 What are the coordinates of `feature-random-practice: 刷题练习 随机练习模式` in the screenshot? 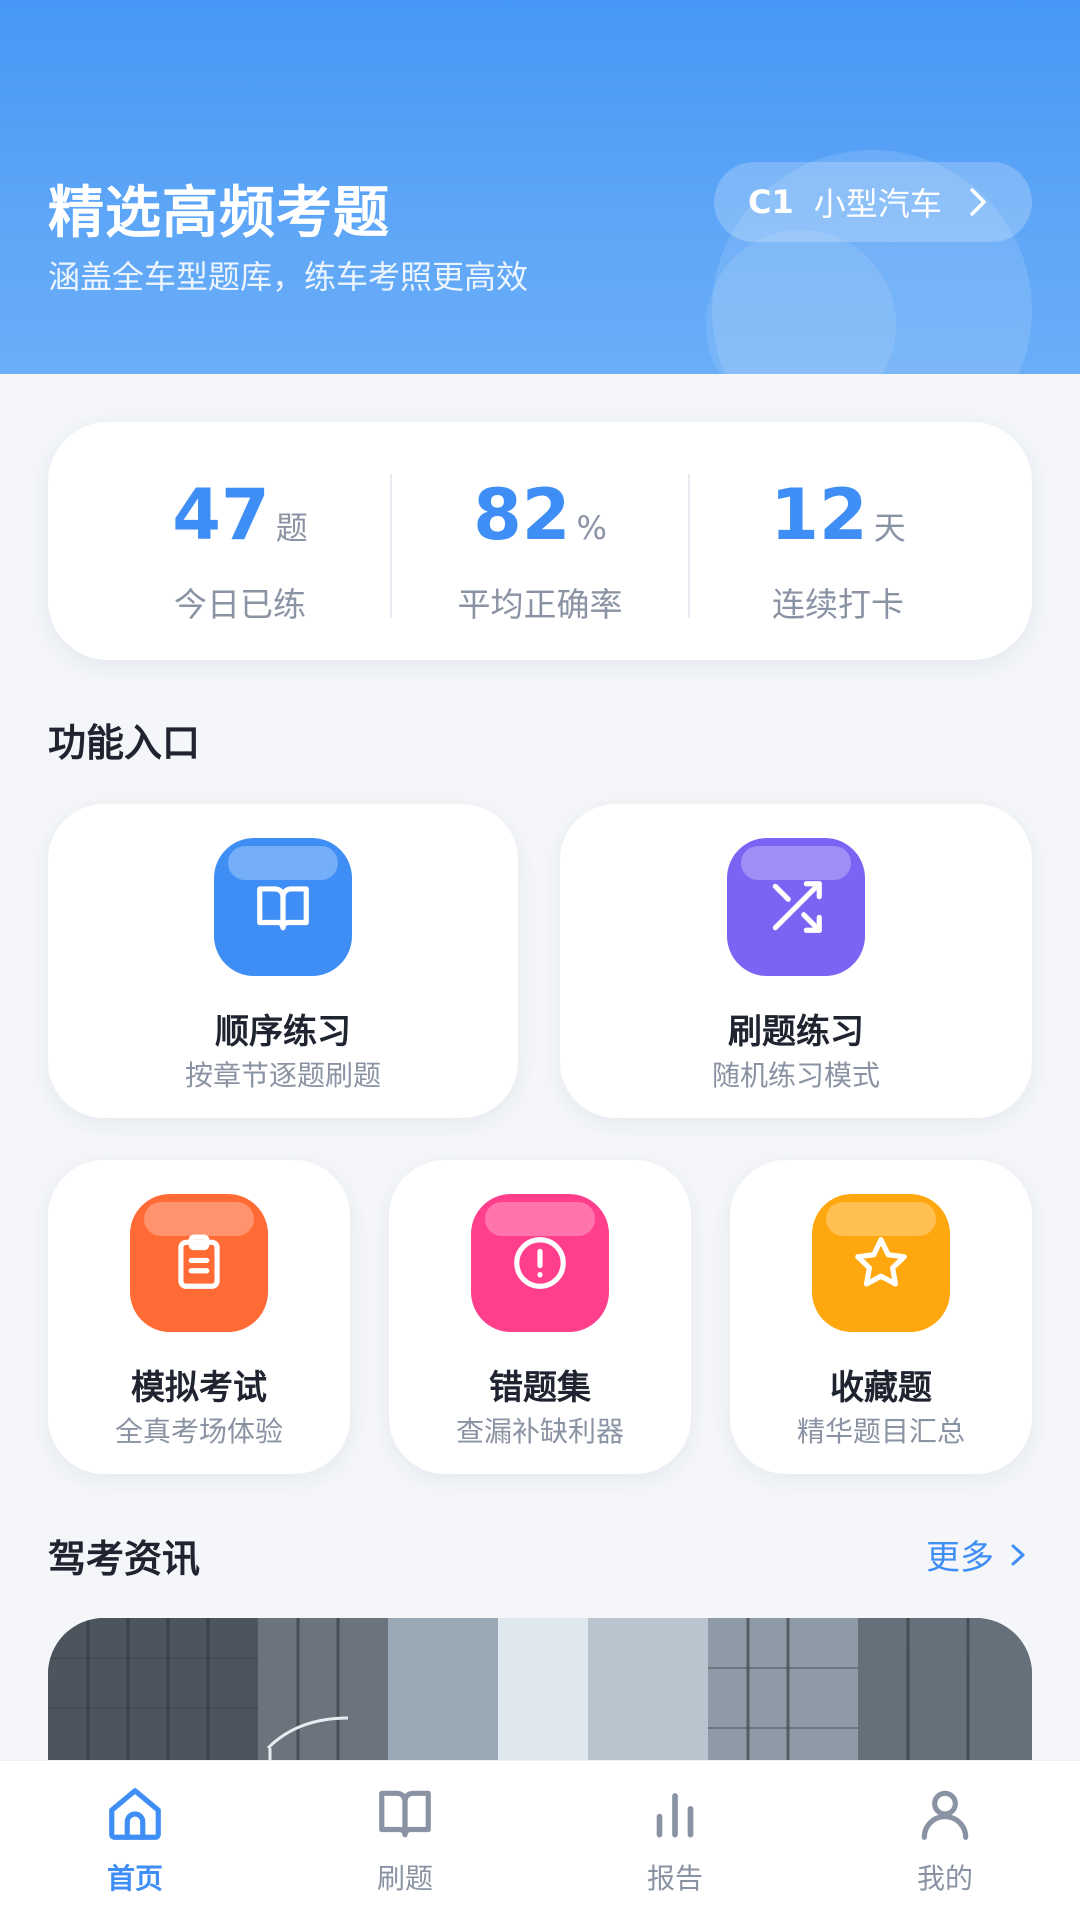 It's located at (796, 961).